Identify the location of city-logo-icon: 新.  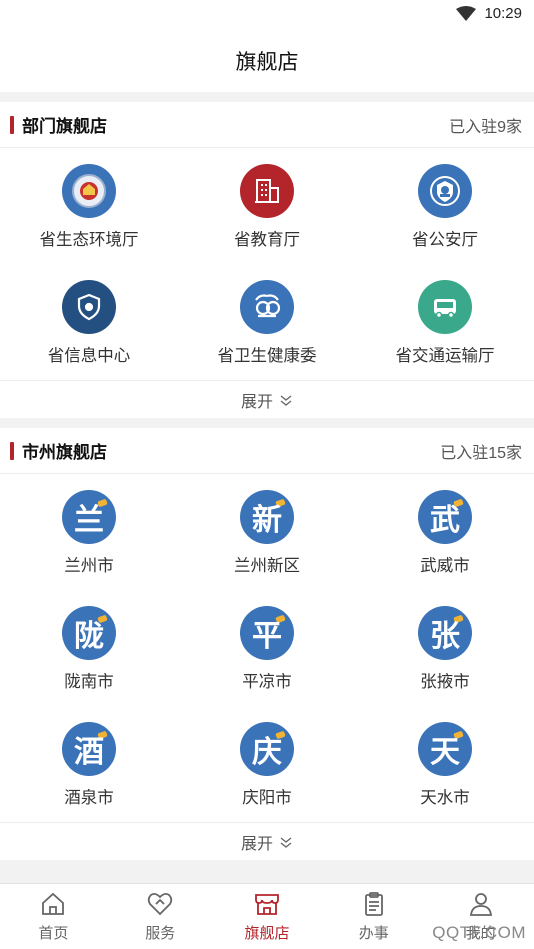
(267, 517).